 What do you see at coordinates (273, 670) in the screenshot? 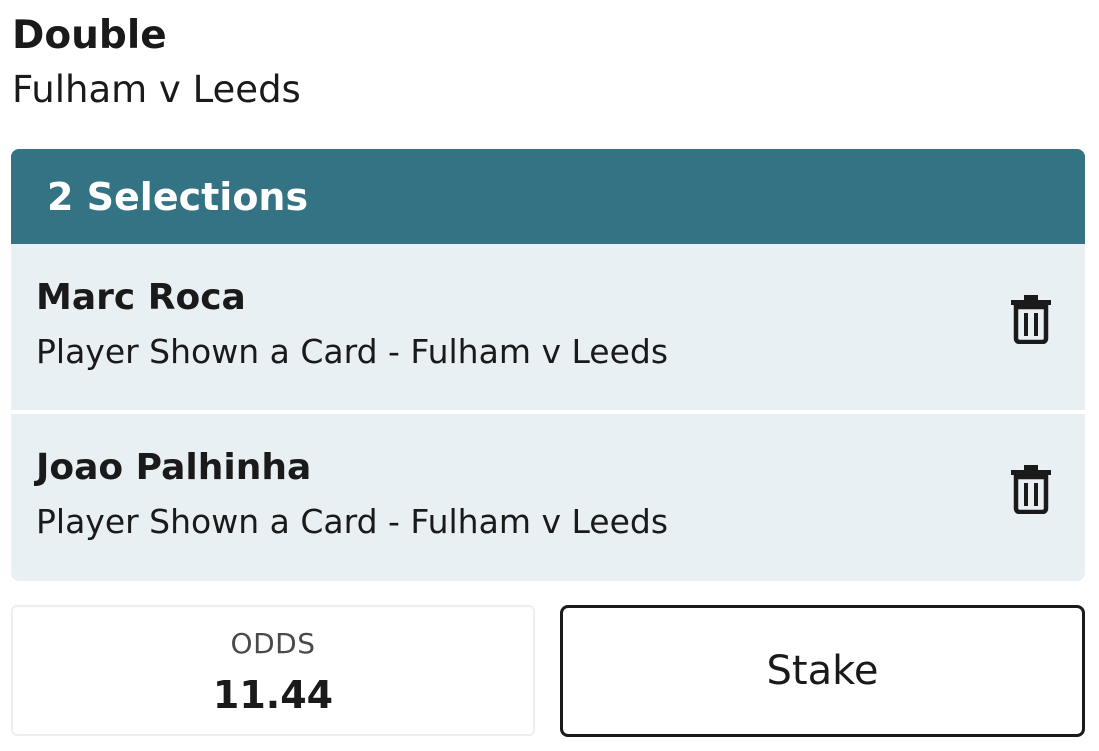
I see `odds-display: ODDS 11.44` at bounding box center [273, 670].